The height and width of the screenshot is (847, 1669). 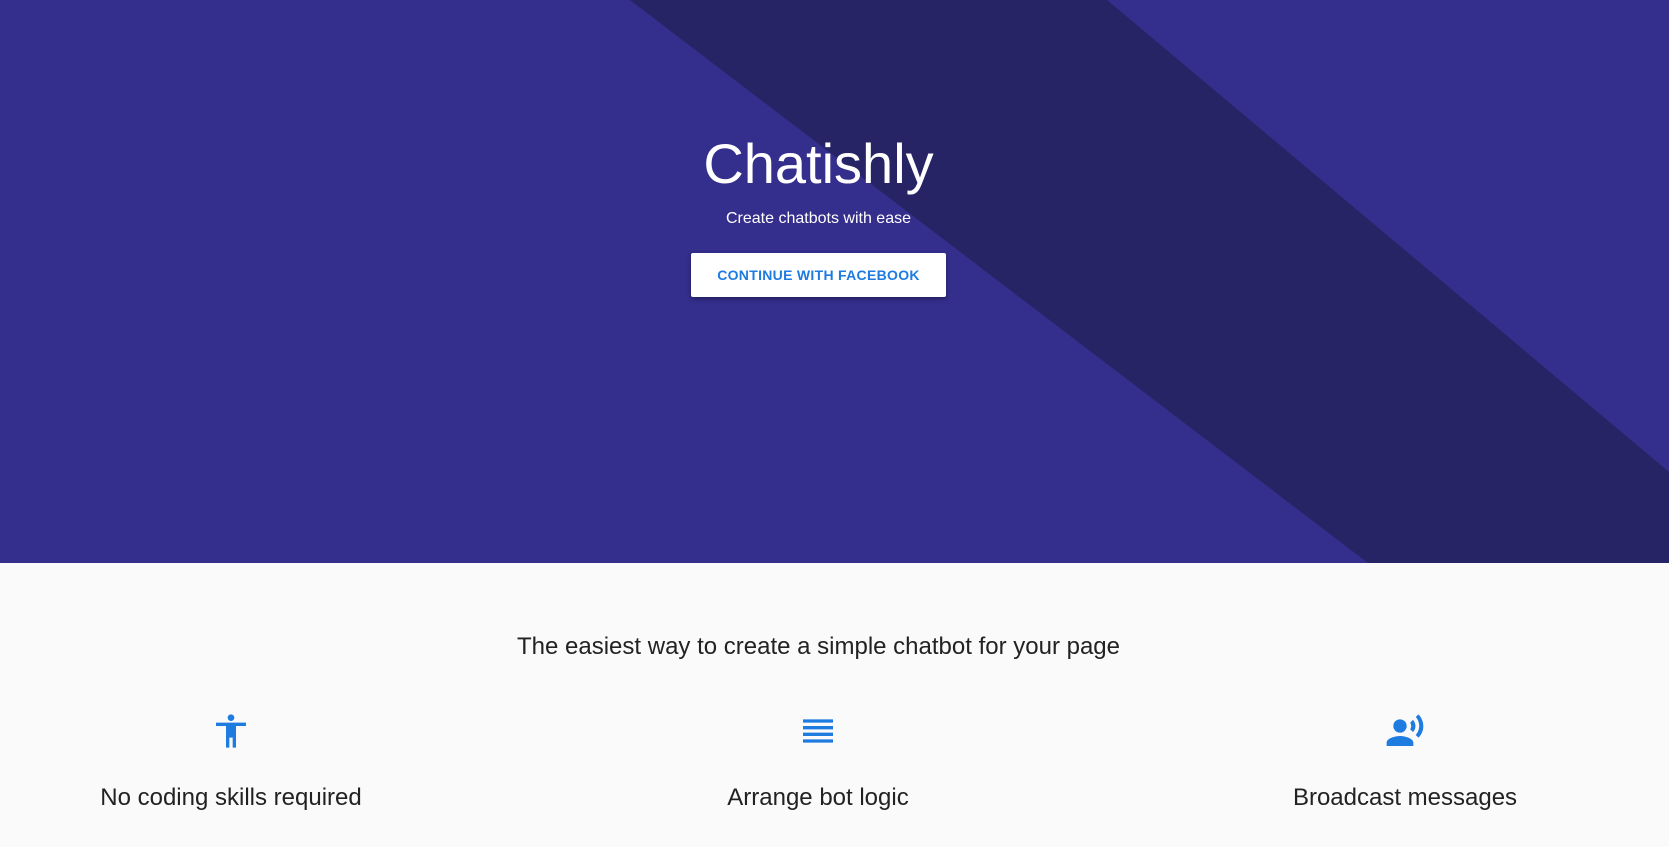 I want to click on feature-title: No coding skills required, so click(x=231, y=797).